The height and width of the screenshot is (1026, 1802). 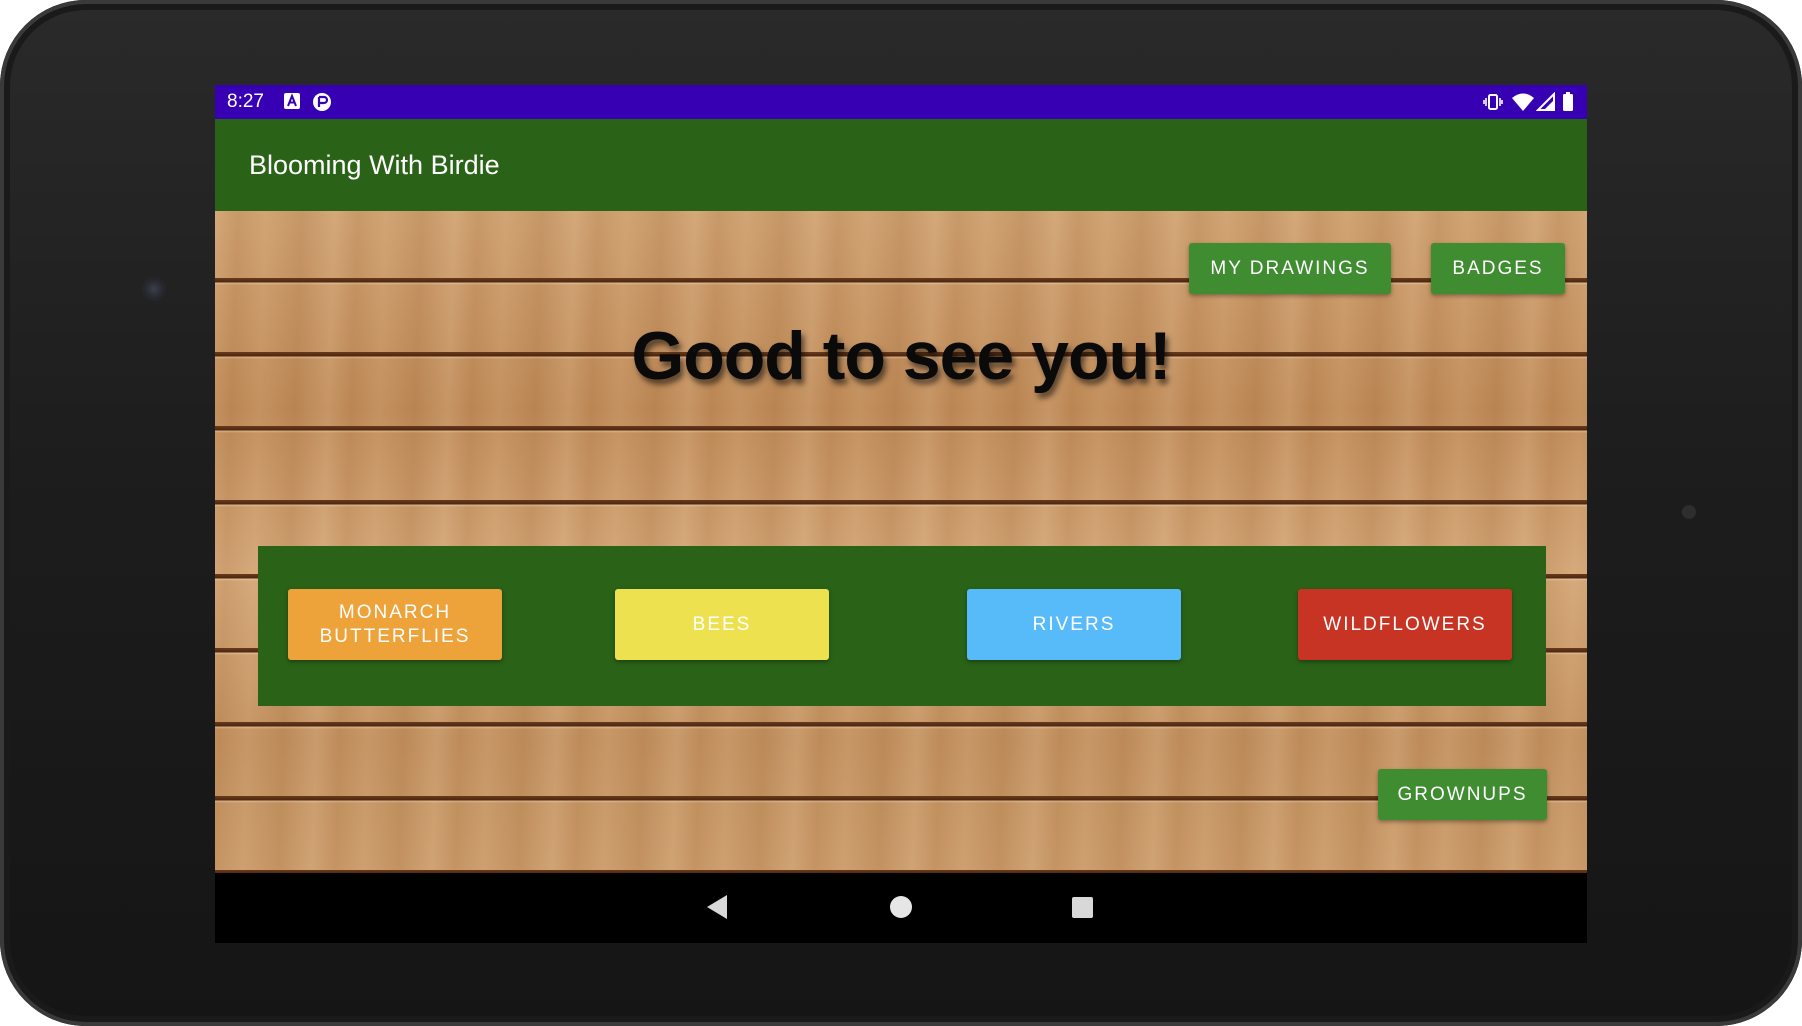 I want to click on grownups-button: GROWNUPS, so click(x=1462, y=794).